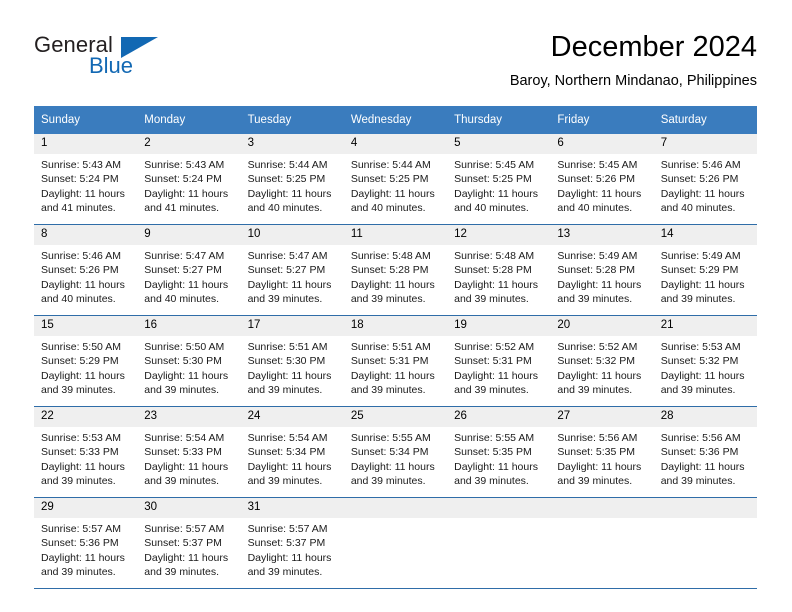 The width and height of the screenshot is (792, 612). What do you see at coordinates (602, 144) in the screenshot?
I see `day-number: 6` at bounding box center [602, 144].